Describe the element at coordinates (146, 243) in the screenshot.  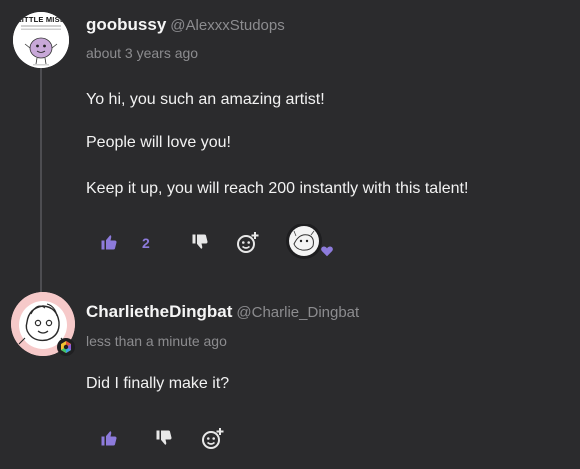
I see `like-count: 2` at that location.